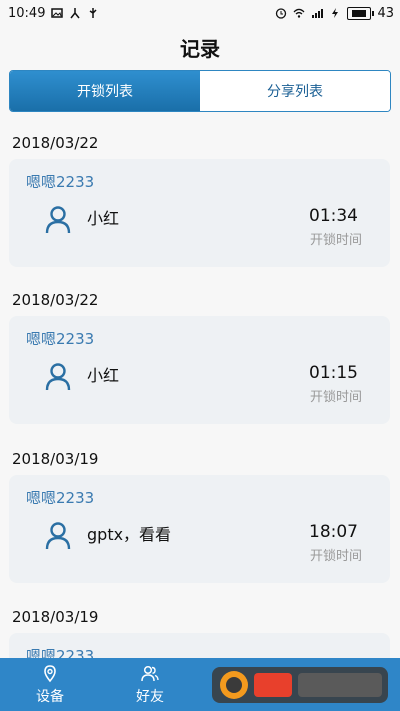  I want to click on status-time: 10:49, so click(27, 13).